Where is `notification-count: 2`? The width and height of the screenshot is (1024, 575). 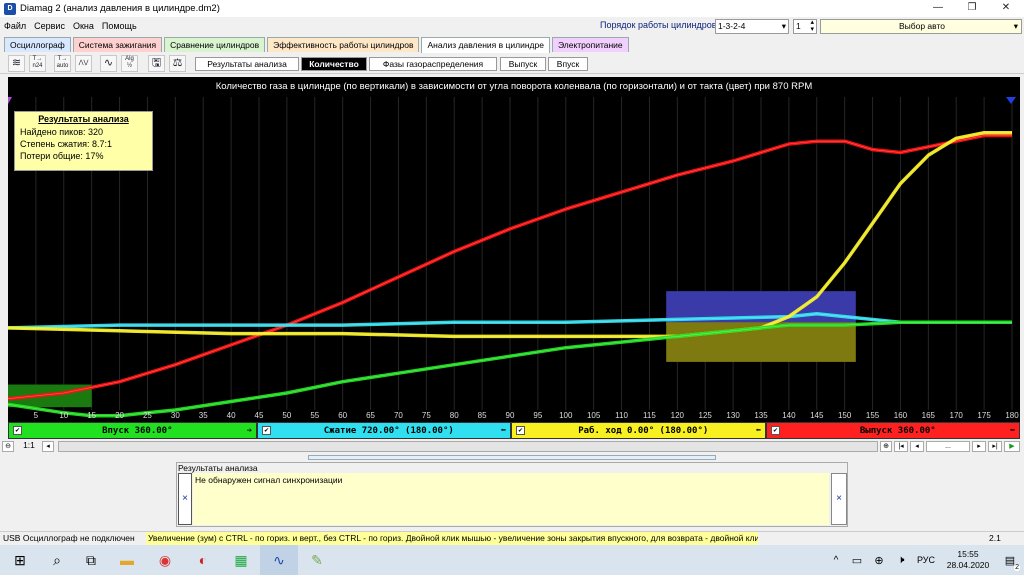
notification-count: 2 is located at coordinates (1017, 567).